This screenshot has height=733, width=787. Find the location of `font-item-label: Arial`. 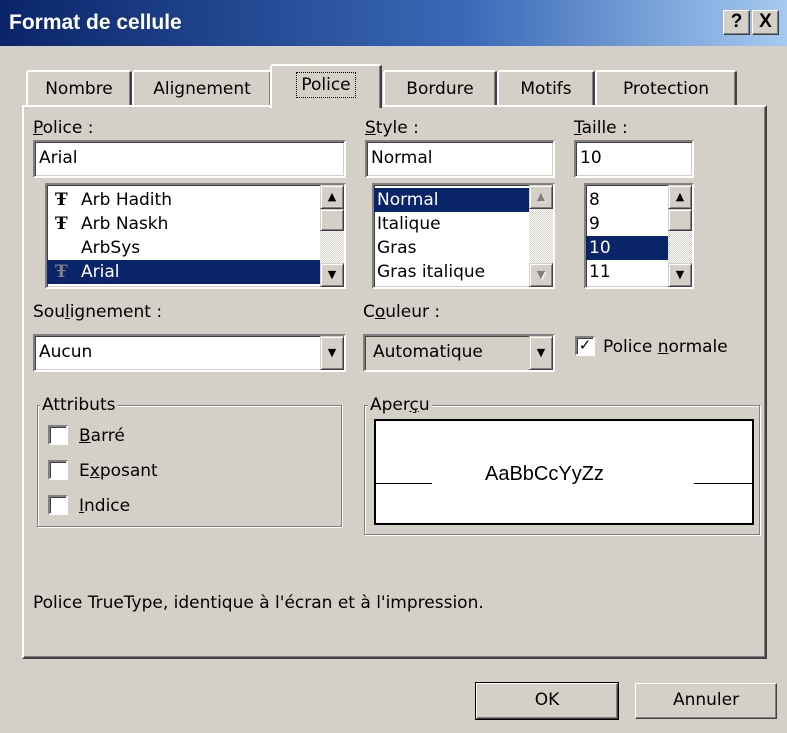

font-item-label: Arial is located at coordinates (100, 272).